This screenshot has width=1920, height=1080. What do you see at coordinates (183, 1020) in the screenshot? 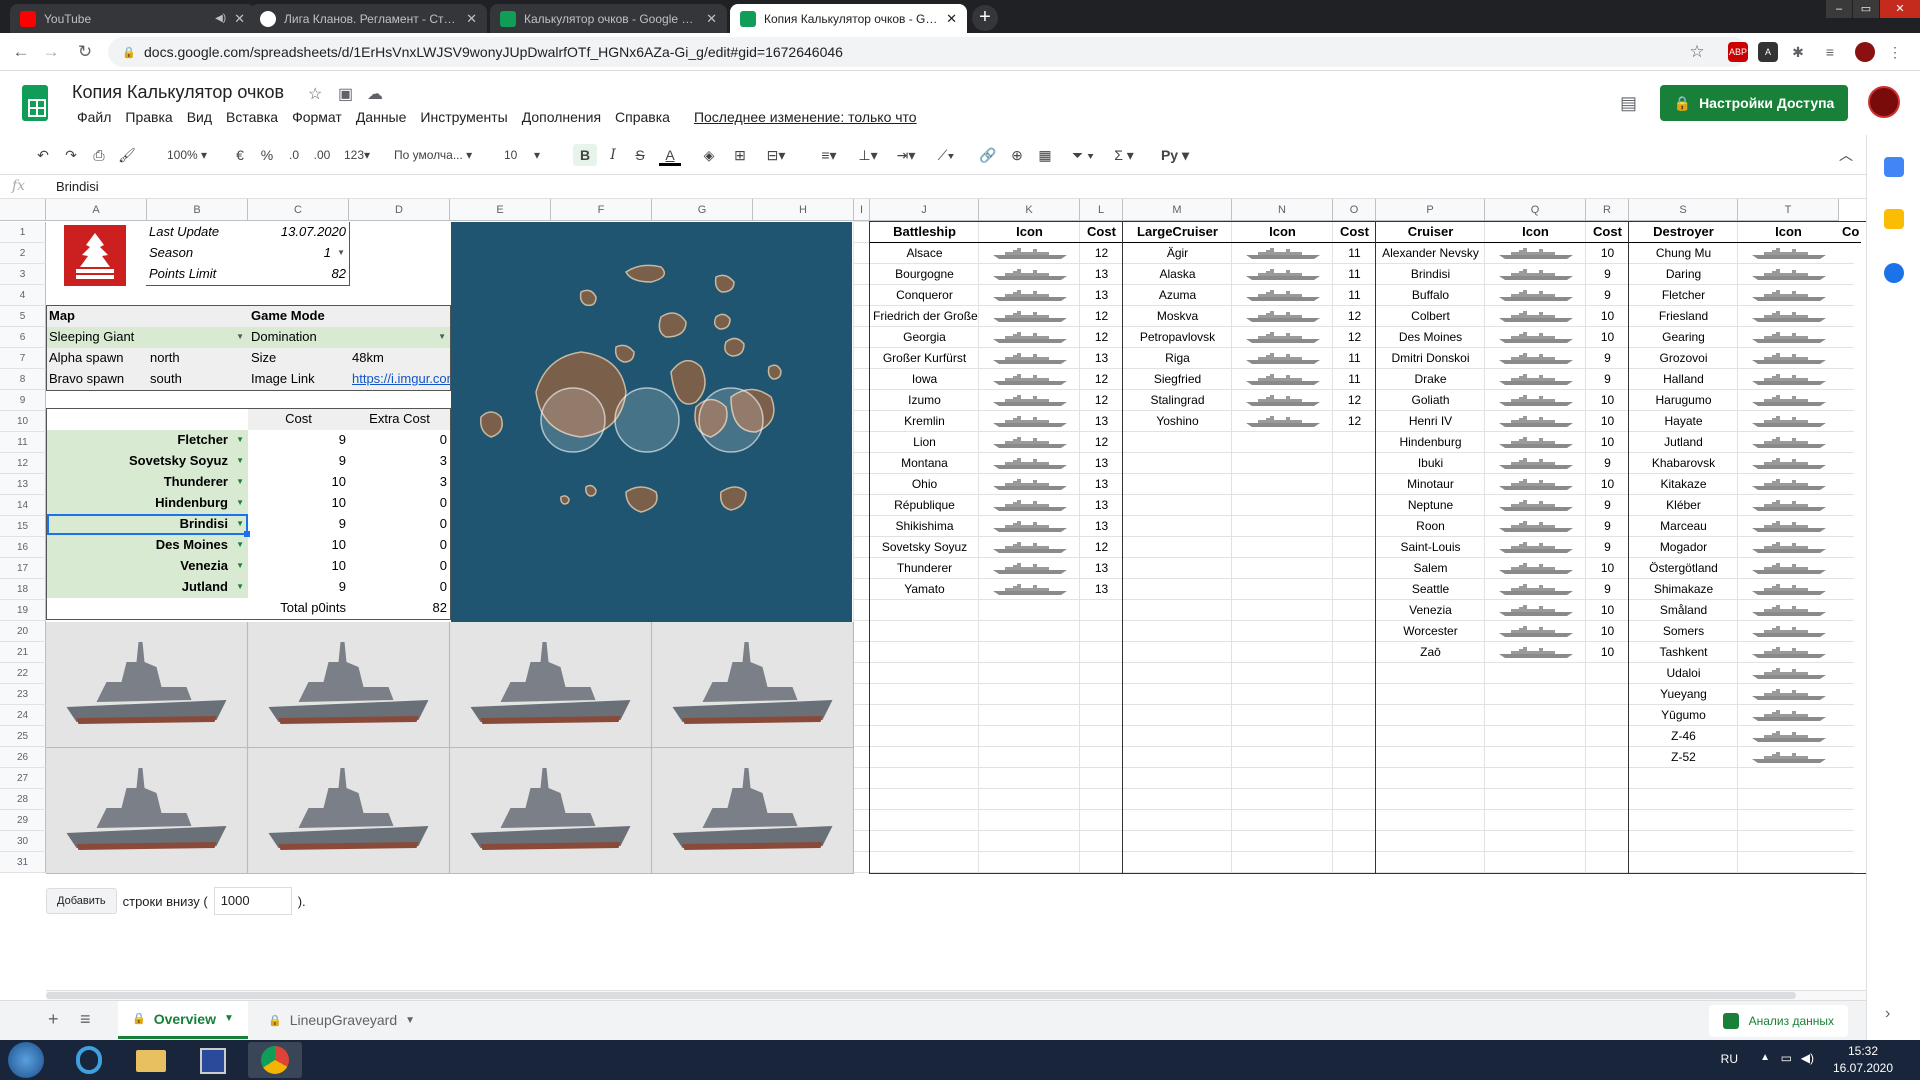
I see `sheet-tab-overview: 🔒 Overview ▼` at bounding box center [183, 1020].